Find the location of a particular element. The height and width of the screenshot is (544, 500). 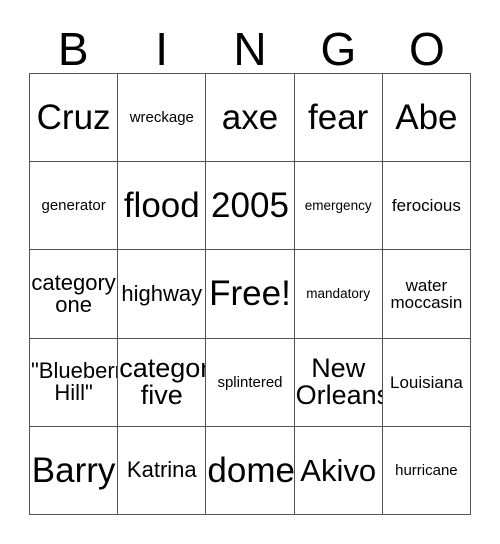

bingo-cell-label: Free! is located at coordinates (250, 294).